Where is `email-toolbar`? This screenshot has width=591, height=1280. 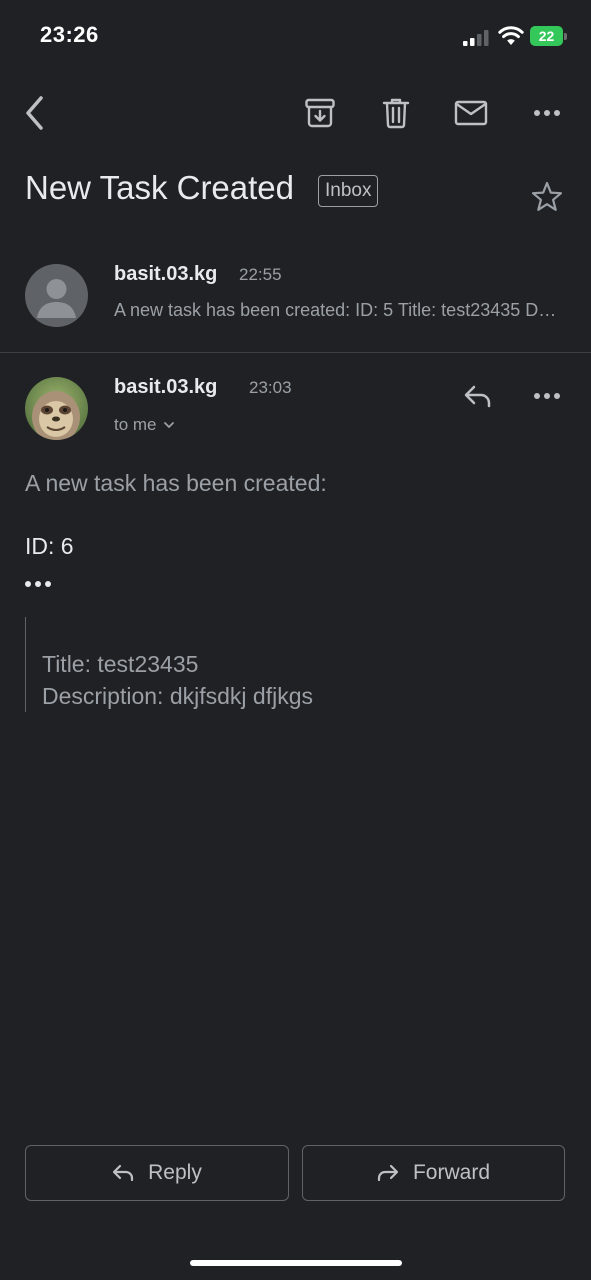
email-toolbar is located at coordinates (295, 113).